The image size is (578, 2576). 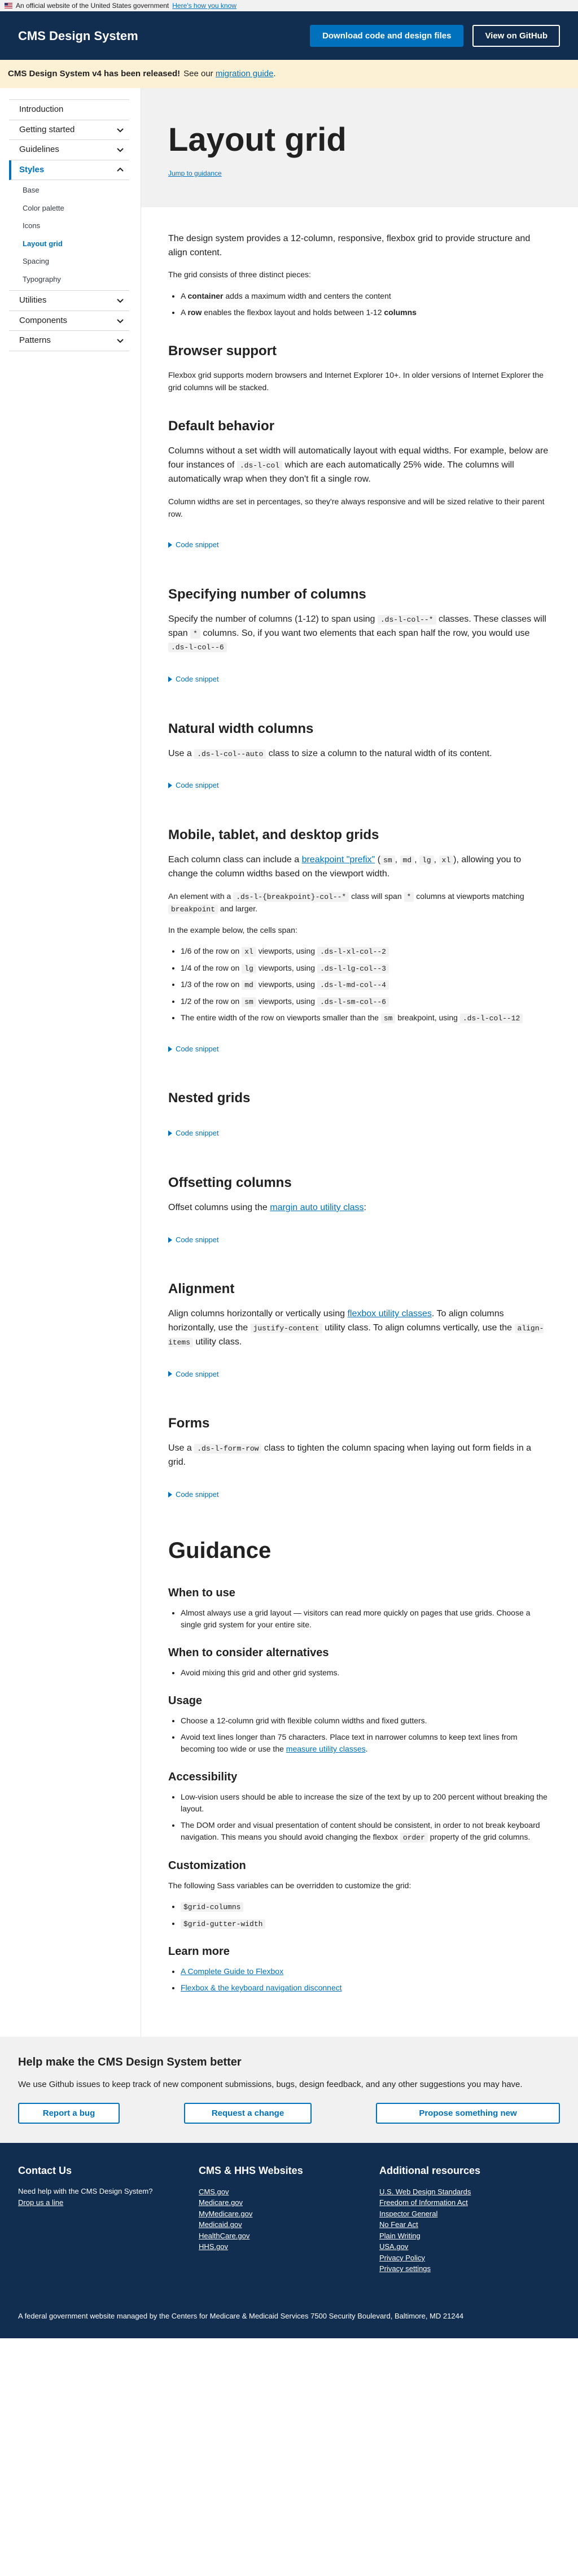 I want to click on footer-link: Privacy Policy, so click(x=470, y=2258).